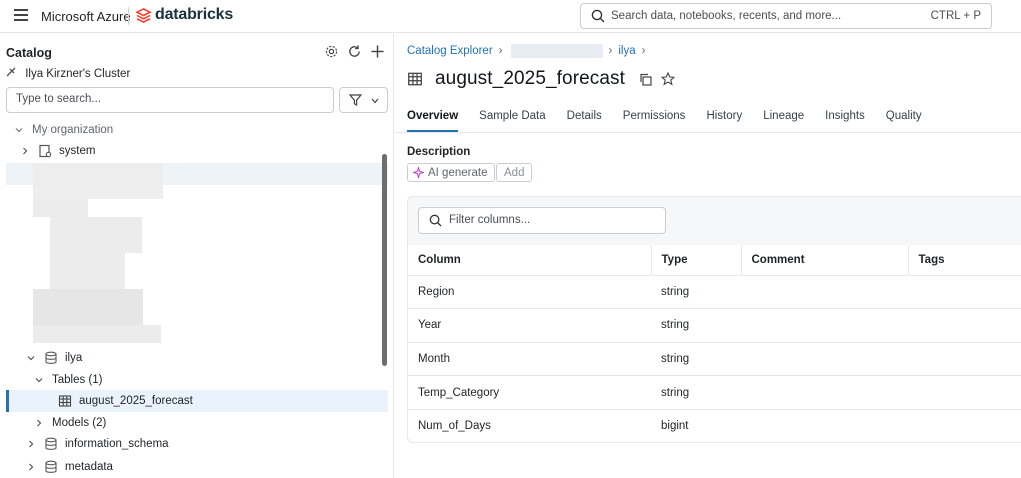  I want to click on plug-icon, so click(11, 72).